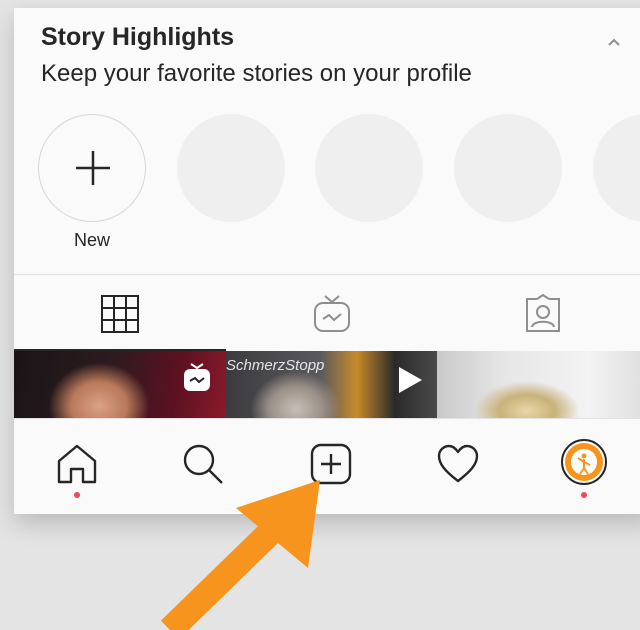 The height and width of the screenshot is (630, 640). I want to click on orange-arrow-icon, so click(240, 555).